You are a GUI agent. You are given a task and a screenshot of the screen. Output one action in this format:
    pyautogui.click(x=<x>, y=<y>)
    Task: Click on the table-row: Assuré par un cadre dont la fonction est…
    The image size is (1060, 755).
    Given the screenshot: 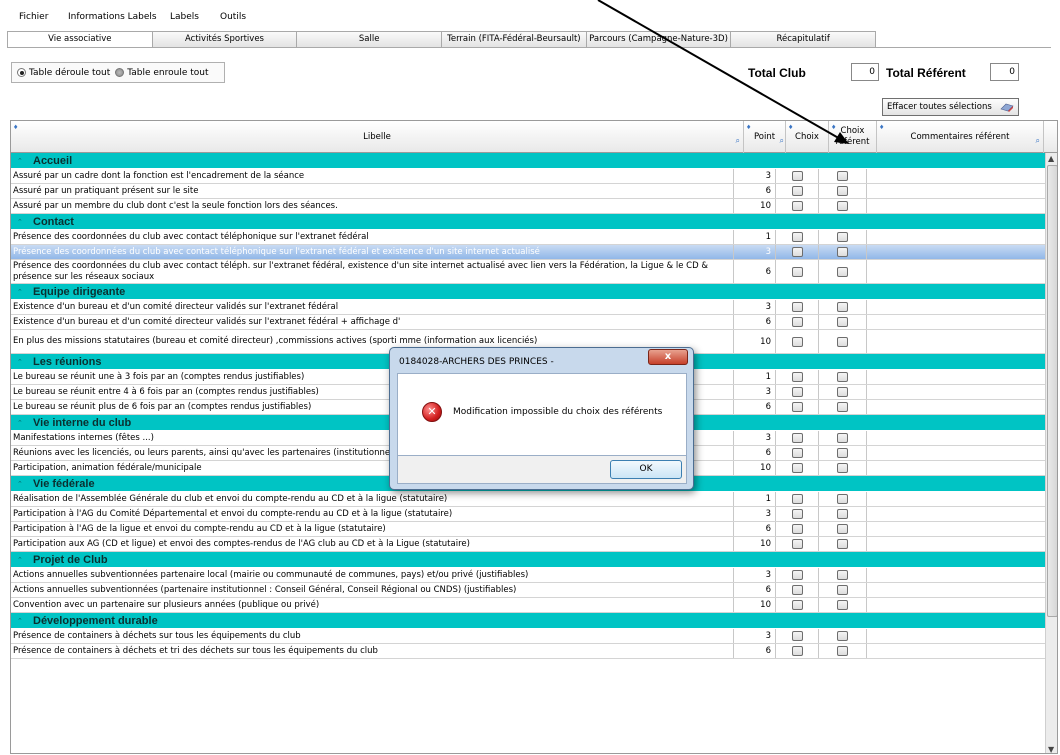 What is the action you would take?
    pyautogui.click(x=528, y=176)
    